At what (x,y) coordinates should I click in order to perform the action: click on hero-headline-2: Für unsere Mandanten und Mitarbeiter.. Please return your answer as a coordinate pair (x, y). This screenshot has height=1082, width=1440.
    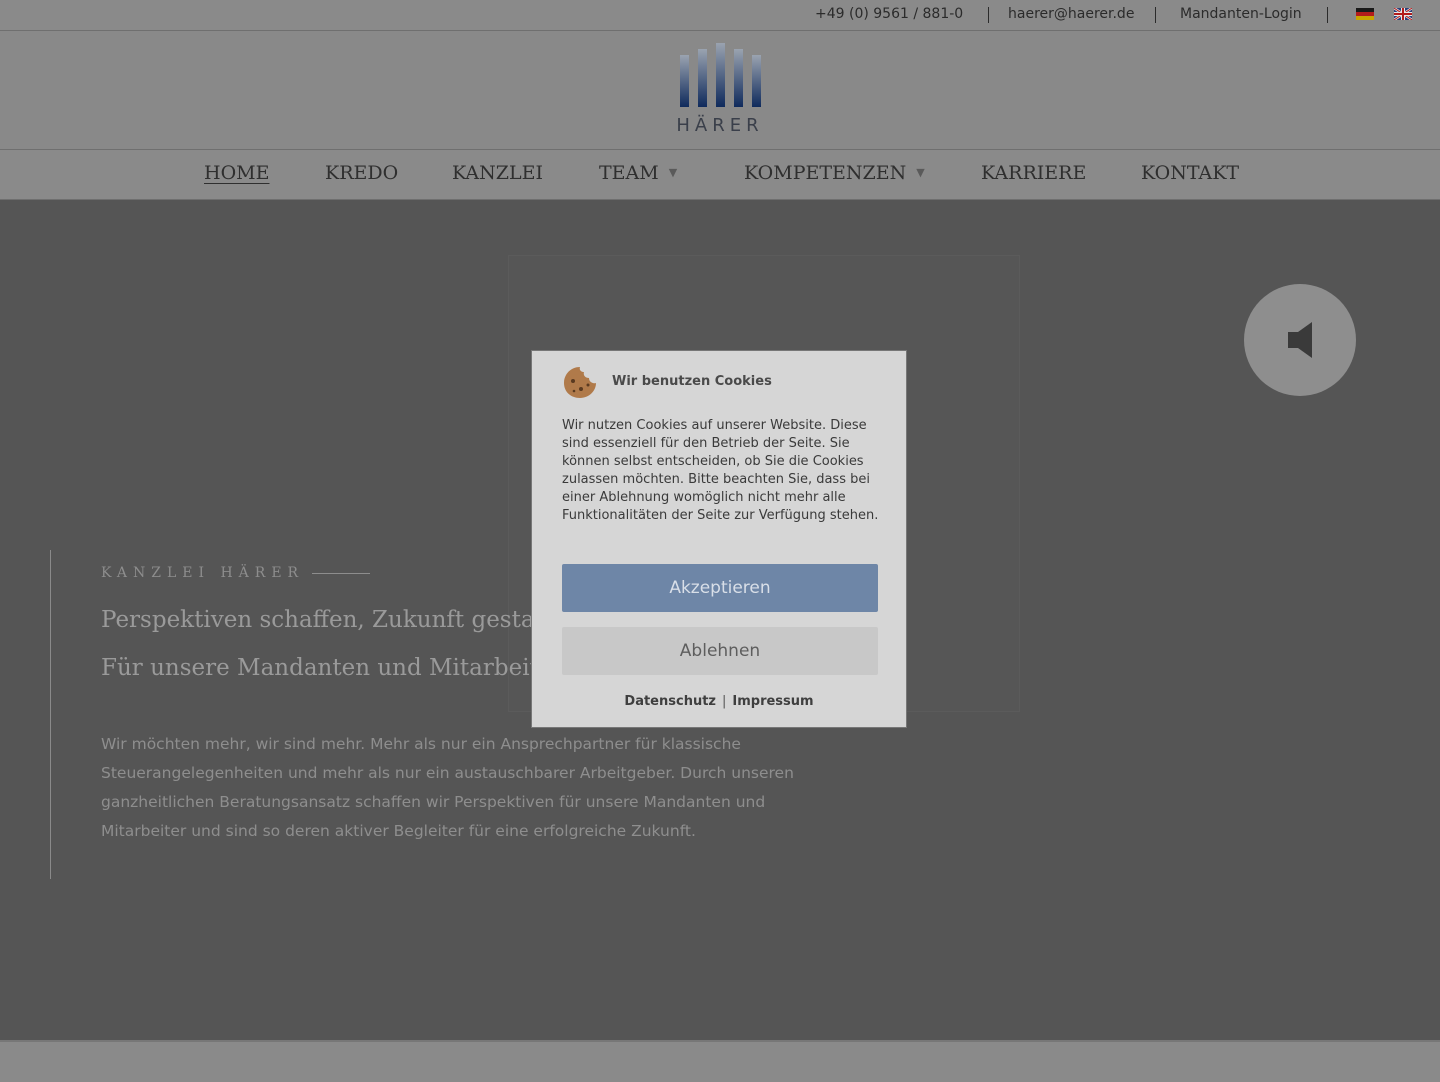
    Looking at the image, I should click on (335, 668).